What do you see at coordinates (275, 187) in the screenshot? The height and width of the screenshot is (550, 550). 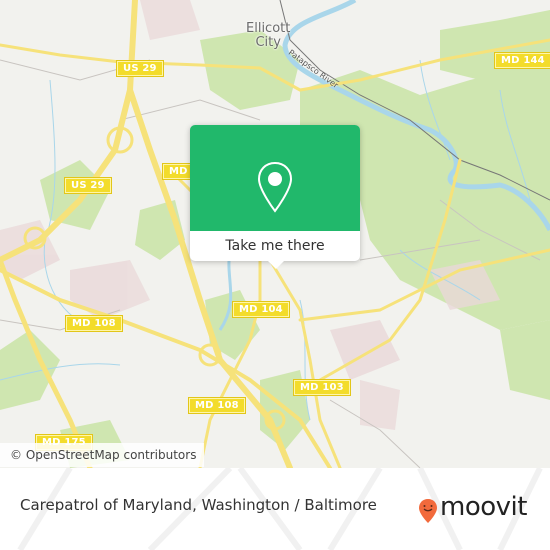 I see `map-pin-icon` at bounding box center [275, 187].